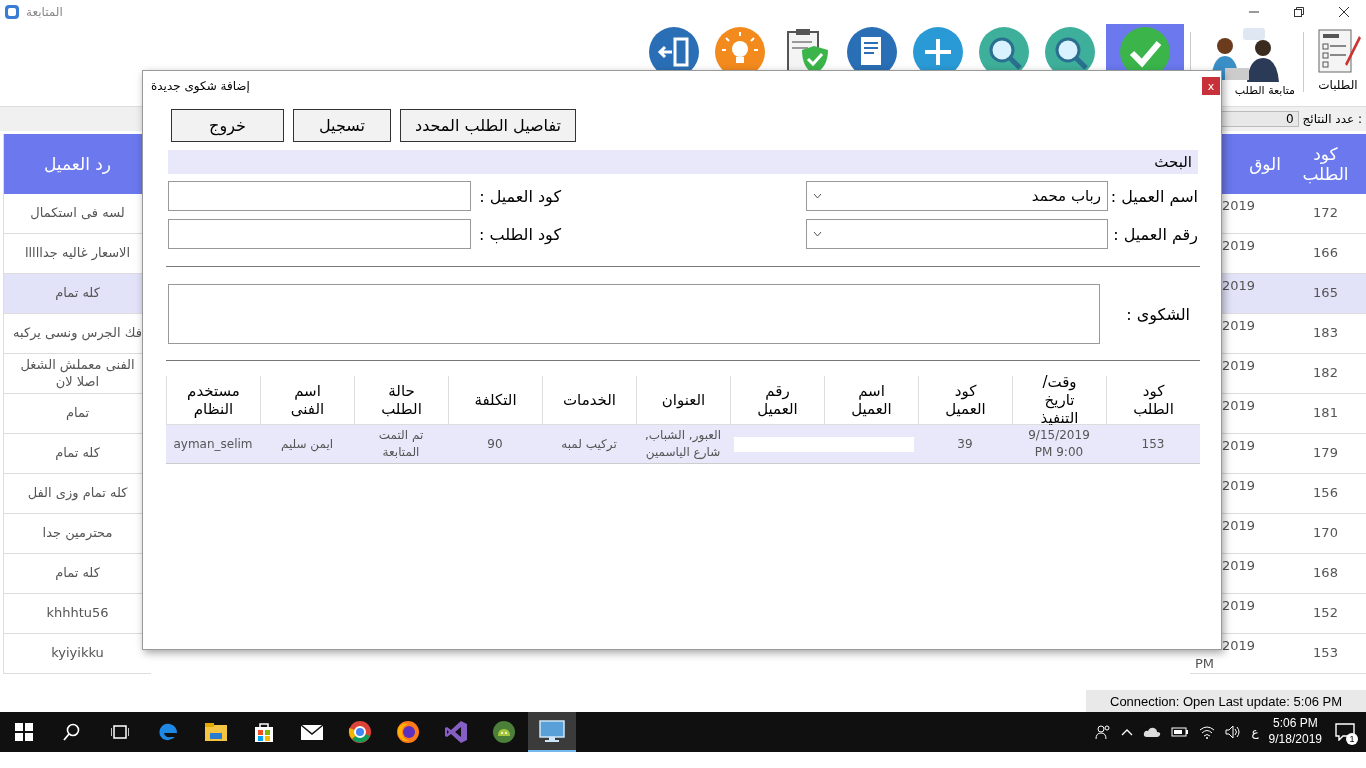 Image resolution: width=1366 pixels, height=768 pixels. I want to click on table-cell: ayman_selim, so click(213, 444).